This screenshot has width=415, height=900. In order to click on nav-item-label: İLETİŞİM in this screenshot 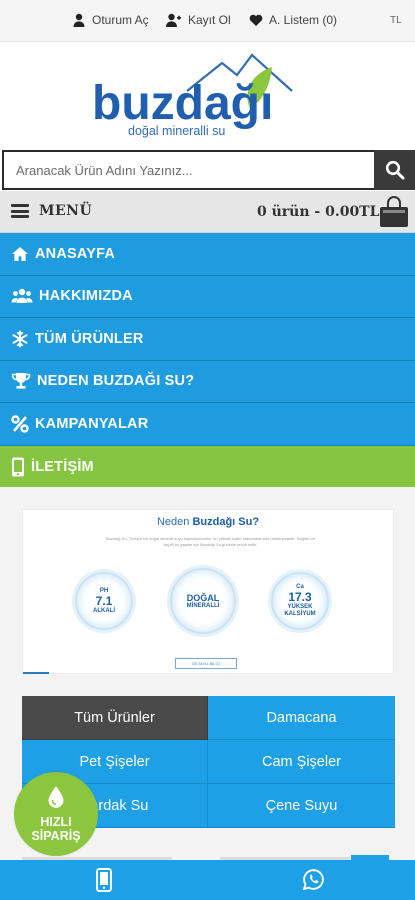, I will do `click(62, 466)`.